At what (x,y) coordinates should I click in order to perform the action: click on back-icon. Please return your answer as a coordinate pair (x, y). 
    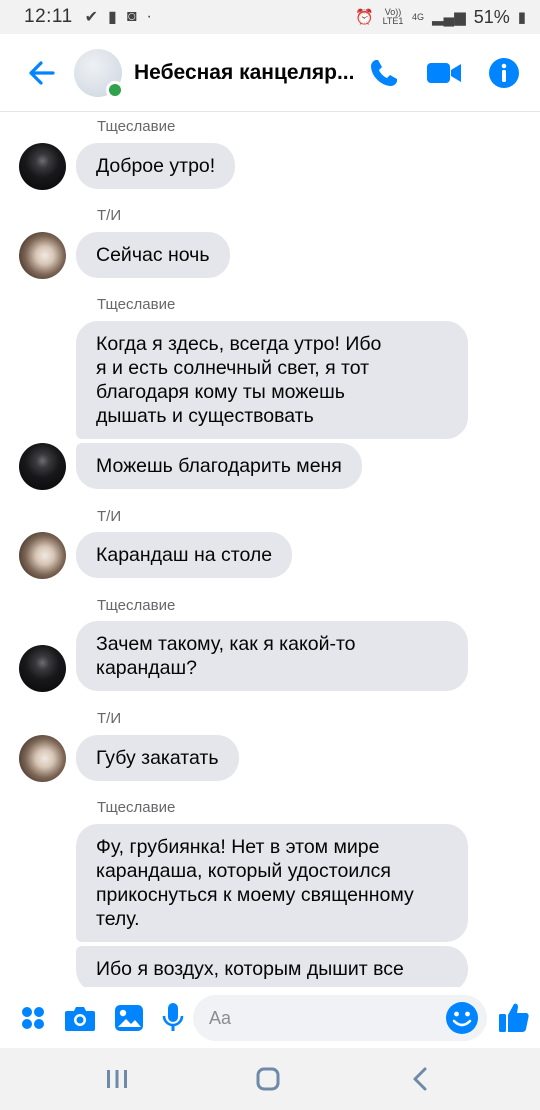
    Looking at the image, I should click on (420, 1079).